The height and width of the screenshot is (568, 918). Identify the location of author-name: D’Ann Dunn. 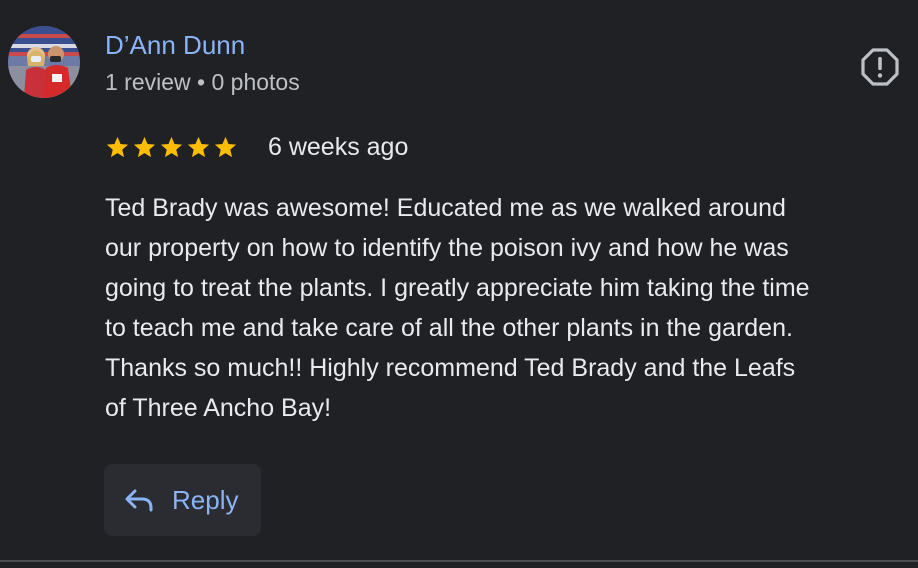
(175, 45).